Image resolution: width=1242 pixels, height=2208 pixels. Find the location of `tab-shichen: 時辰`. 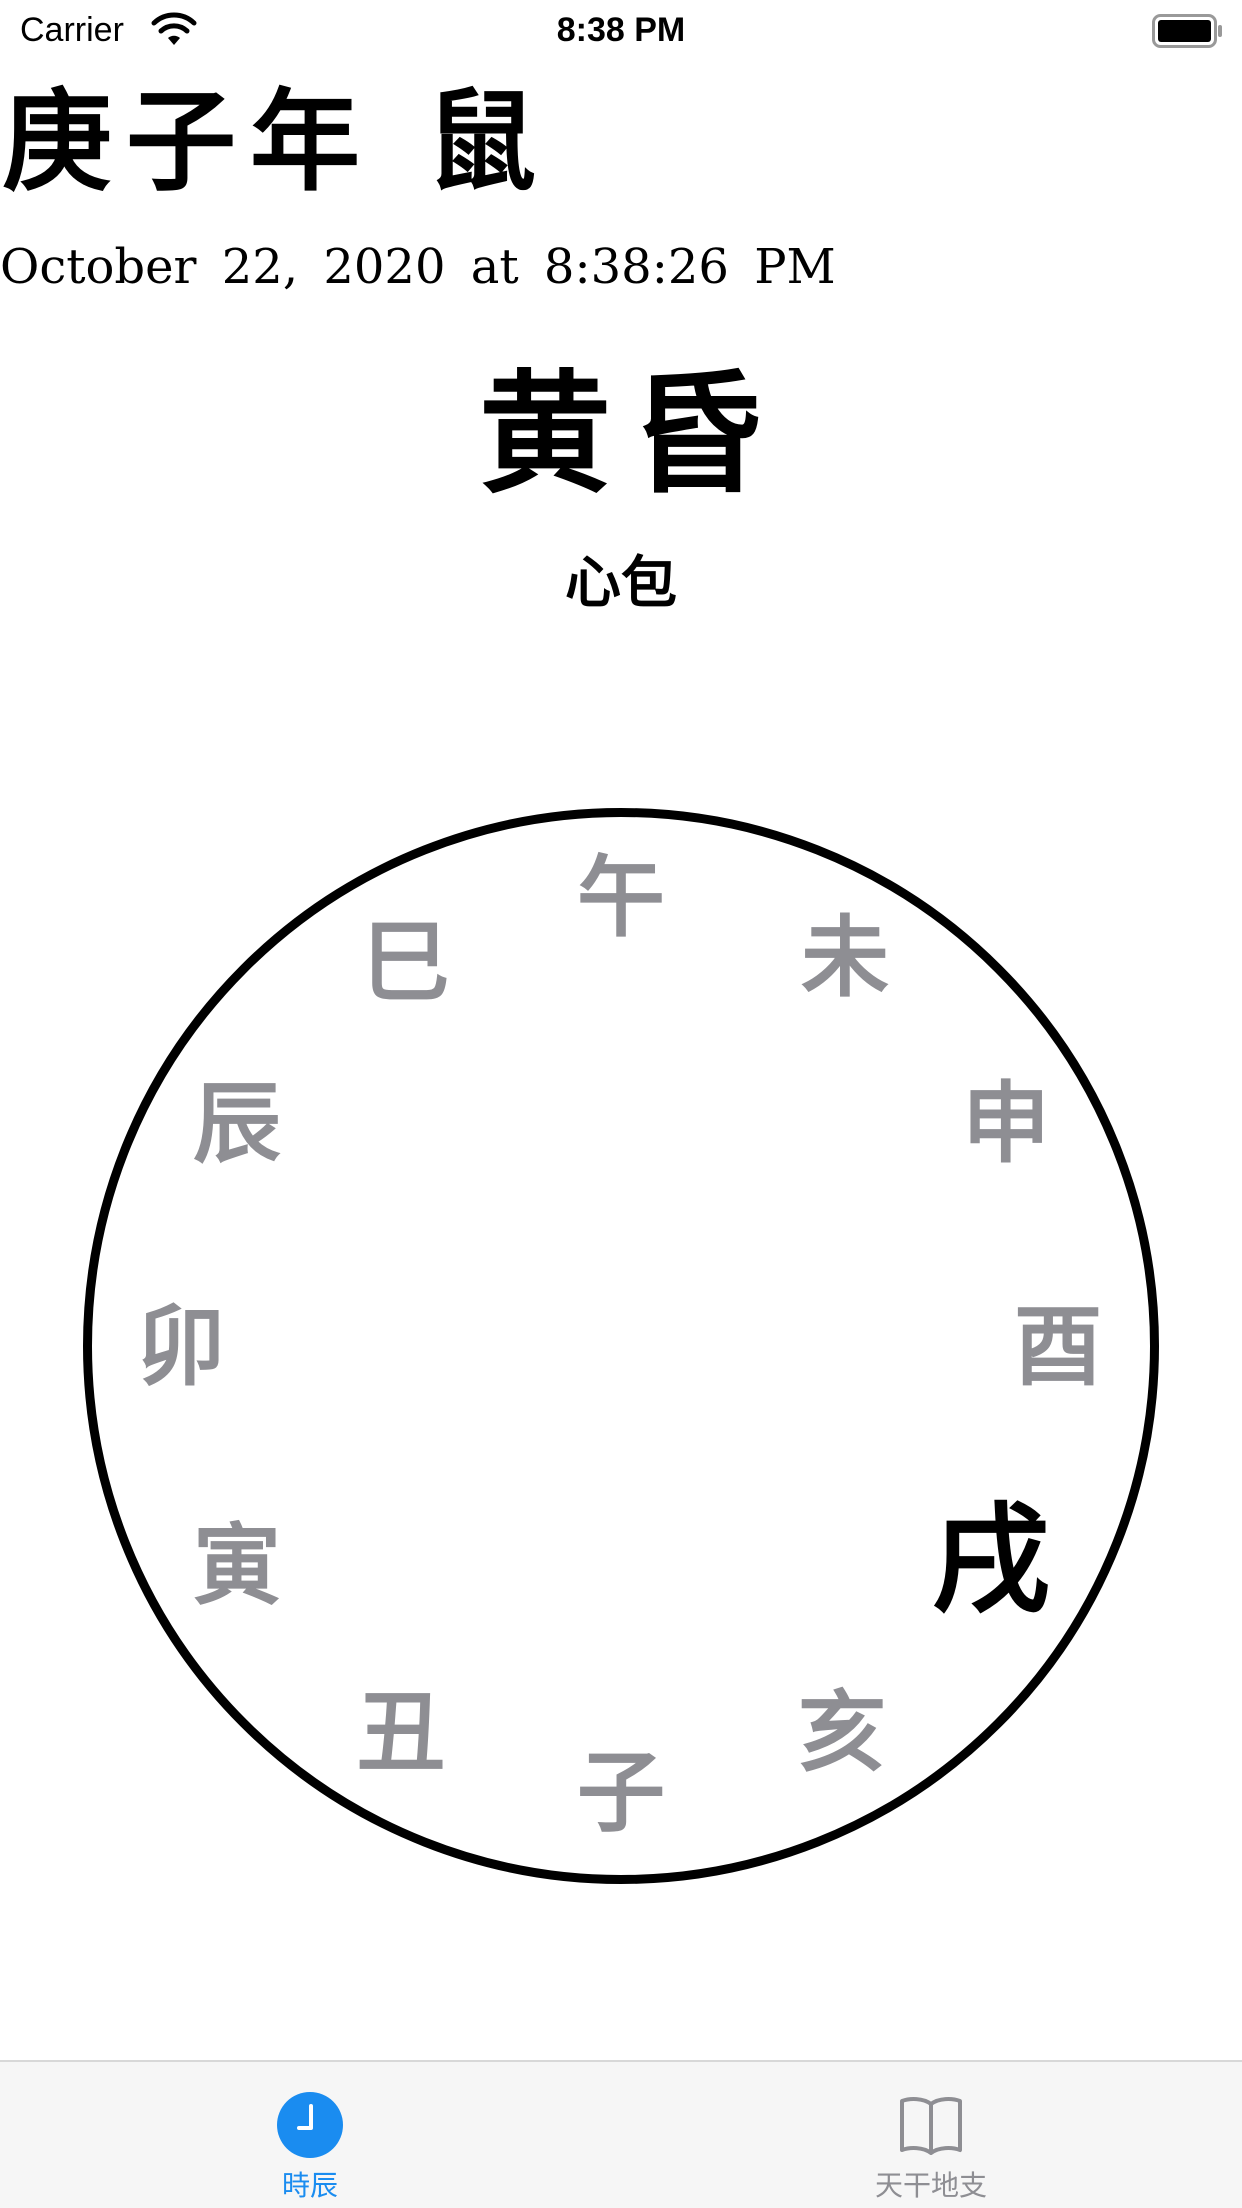

tab-shichen: 時辰 is located at coordinates (310, 2135).